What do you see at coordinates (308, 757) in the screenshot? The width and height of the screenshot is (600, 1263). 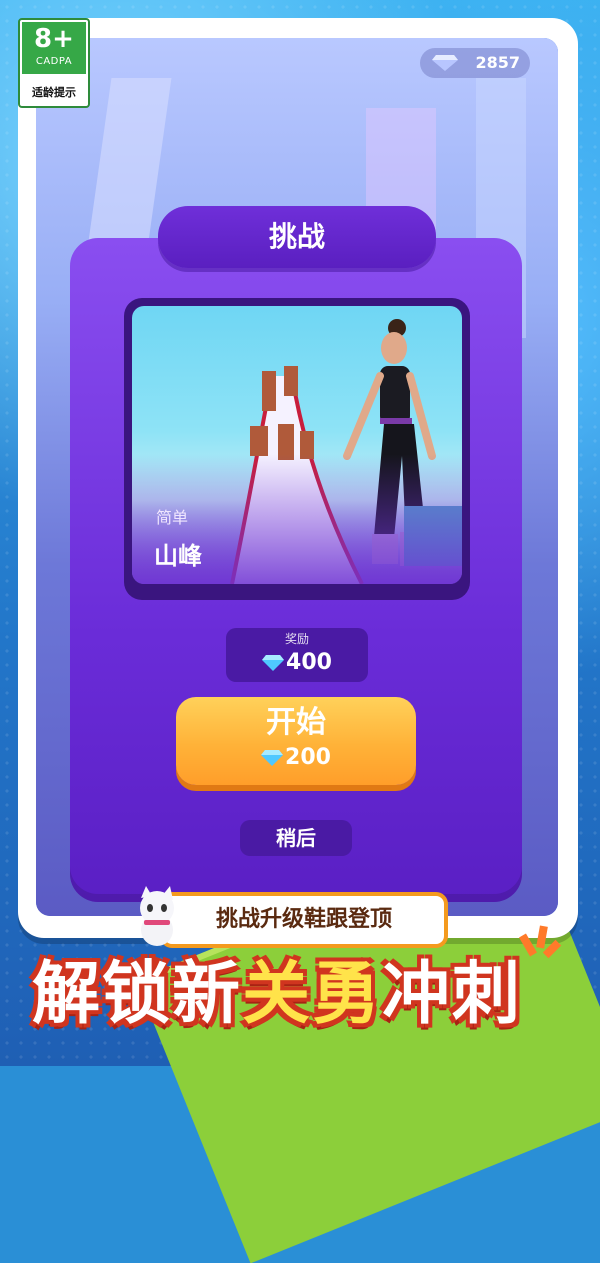 I see `start-cost: 200` at bounding box center [308, 757].